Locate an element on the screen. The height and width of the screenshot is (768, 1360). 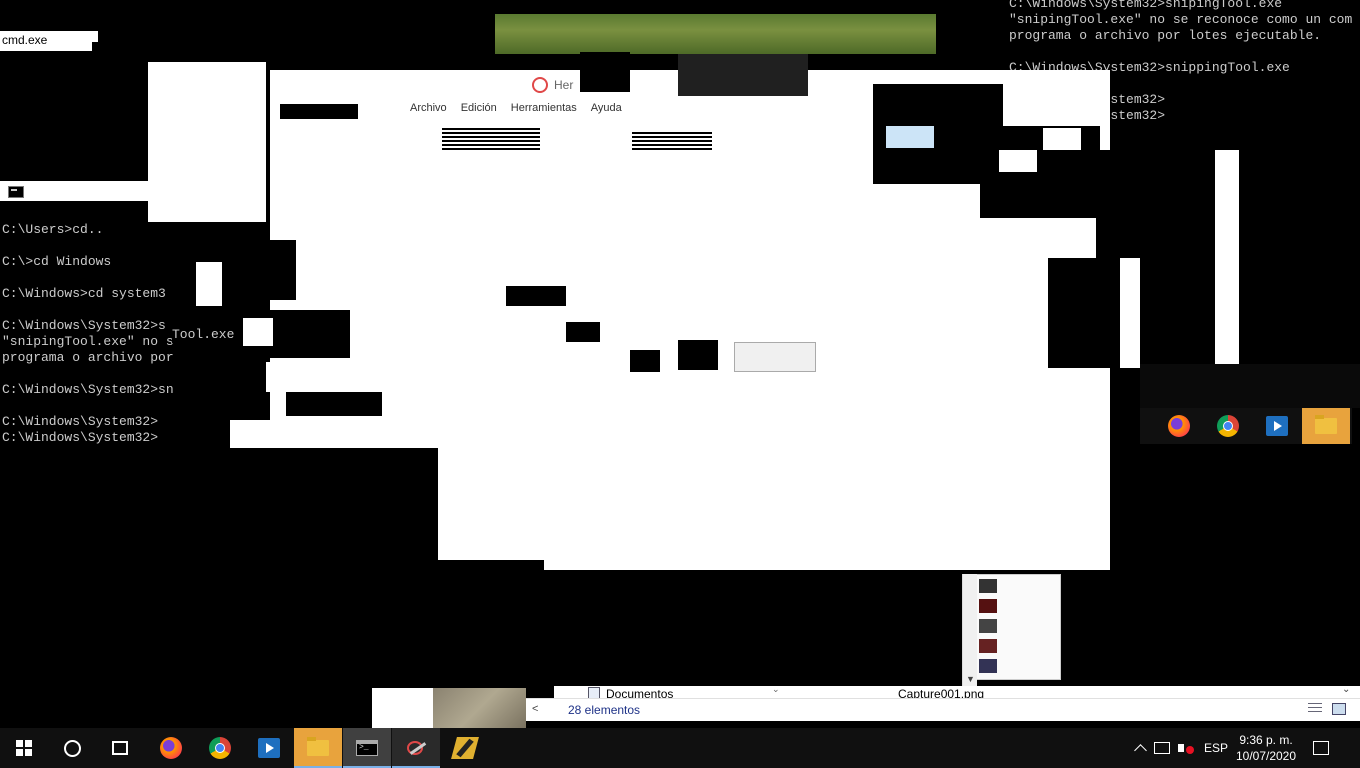
console-line: C:\Windows>cd system3 is located at coordinates (84, 293).